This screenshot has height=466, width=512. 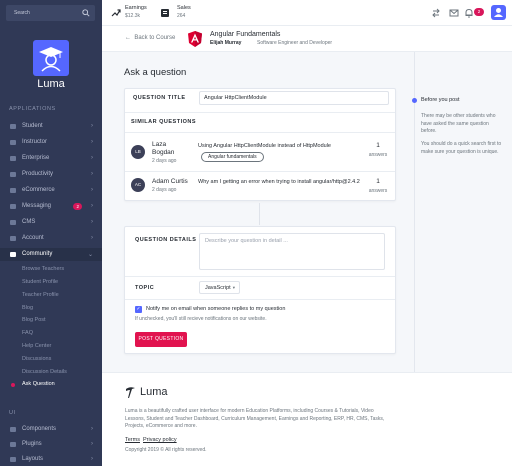 What do you see at coordinates (51, 158) in the screenshot?
I see `sidebar-item-enterprise: Enterprise ›` at bounding box center [51, 158].